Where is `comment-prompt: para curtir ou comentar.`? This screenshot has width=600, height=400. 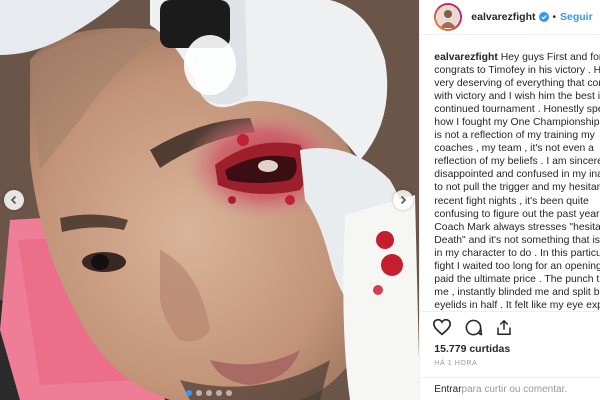
comment-prompt: para curtir ou comentar. is located at coordinates (514, 389).